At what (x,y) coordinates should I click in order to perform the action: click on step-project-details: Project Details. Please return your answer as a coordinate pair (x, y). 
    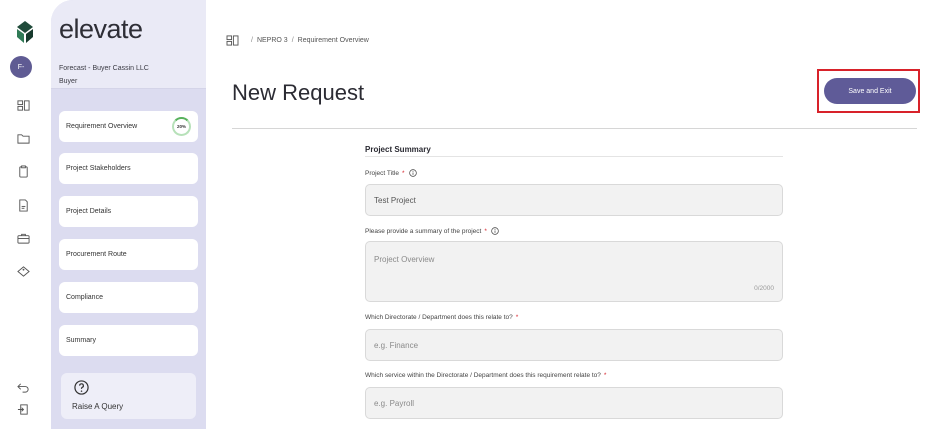
    Looking at the image, I should click on (128, 211).